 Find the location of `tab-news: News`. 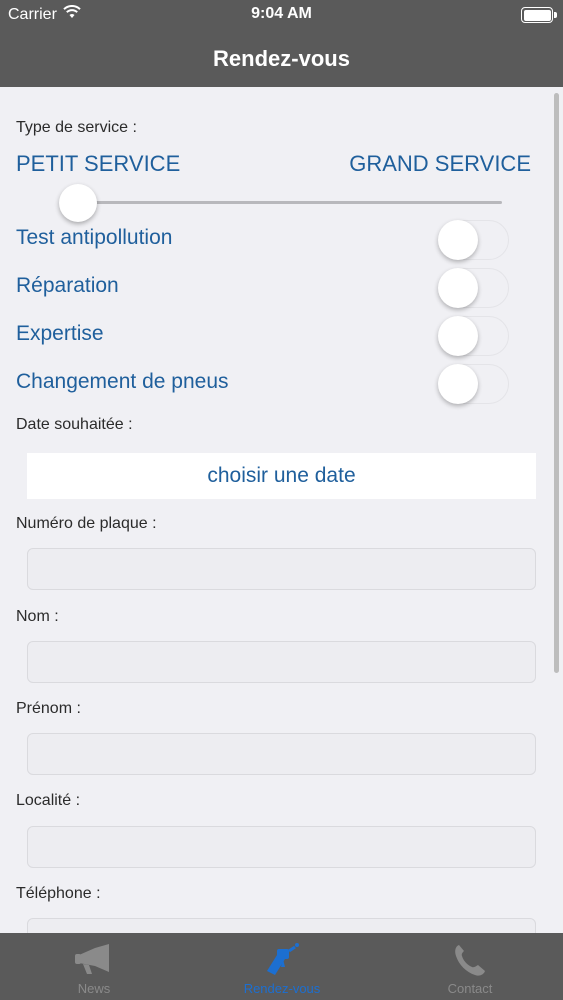

tab-news: News is located at coordinates (94, 966).